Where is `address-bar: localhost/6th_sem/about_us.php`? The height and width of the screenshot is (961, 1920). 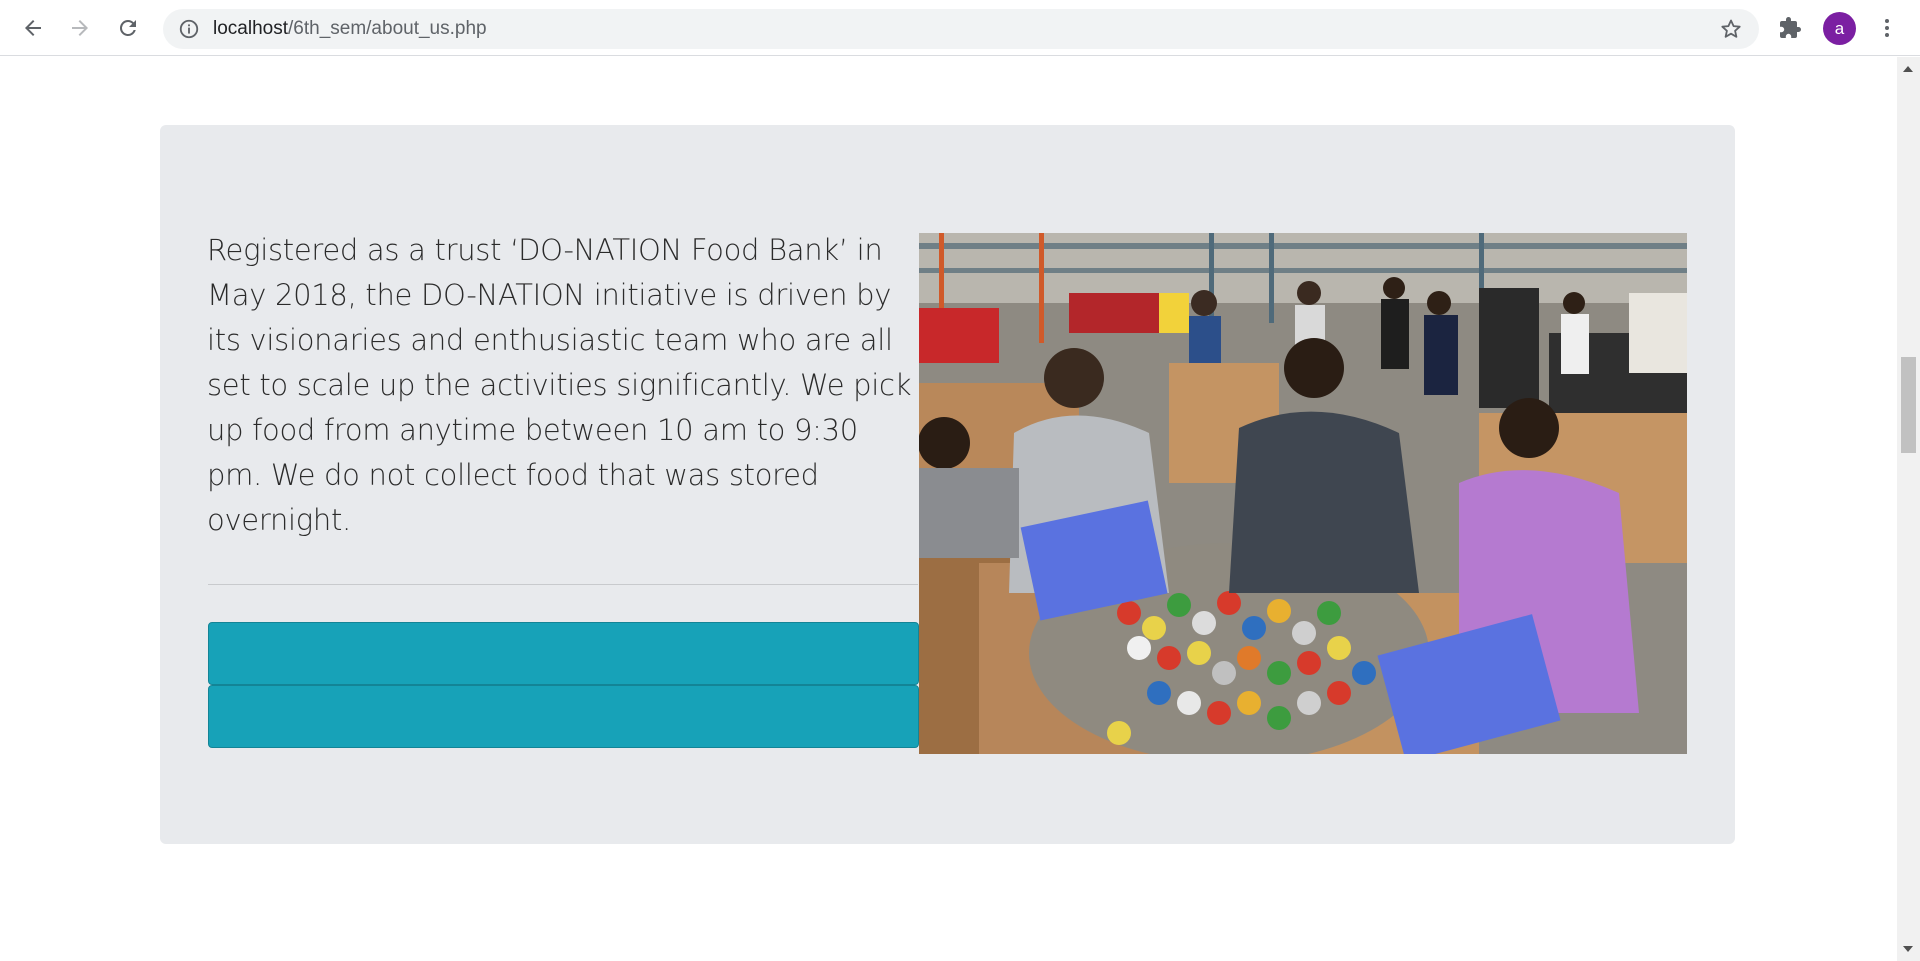 address-bar: localhost/6th_sem/about_us.php is located at coordinates (961, 29).